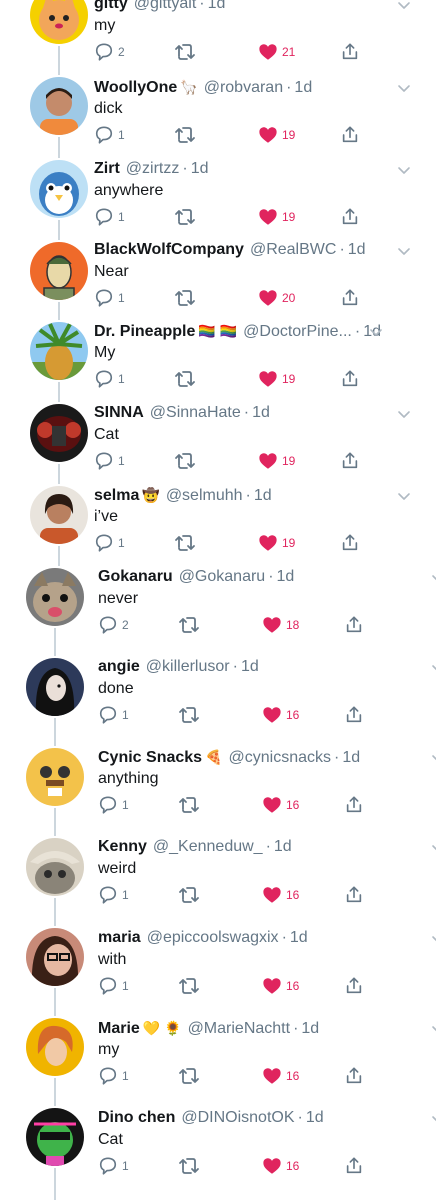 The height and width of the screenshot is (1200, 436). What do you see at coordinates (293, 249) in the screenshot?
I see `user-handle: @RealBWC` at bounding box center [293, 249].